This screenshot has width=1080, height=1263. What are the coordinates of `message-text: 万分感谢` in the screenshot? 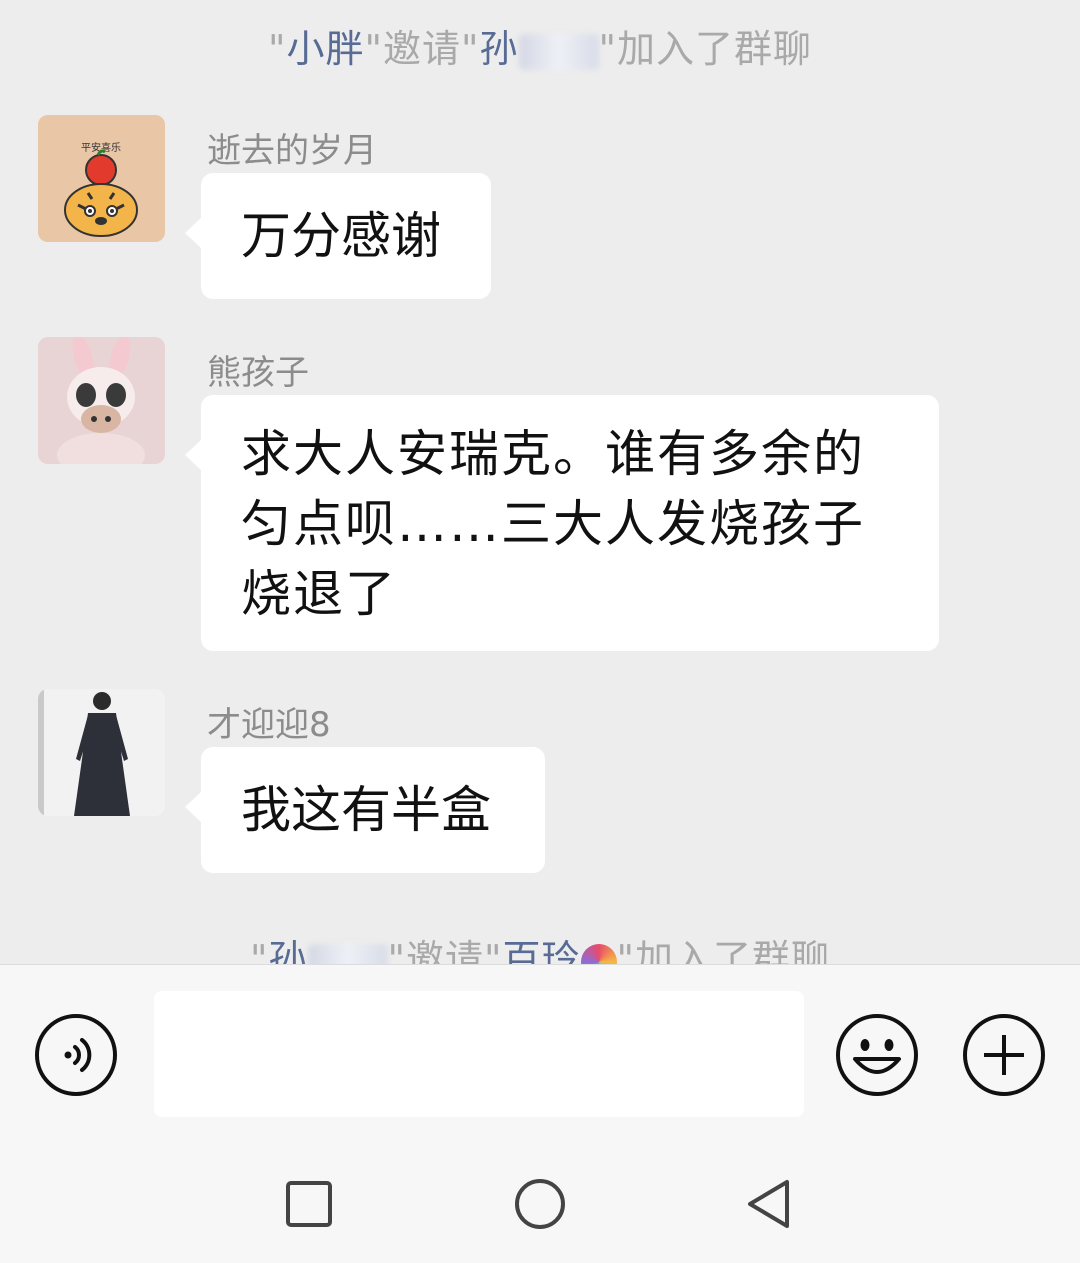 It's located at (341, 236).